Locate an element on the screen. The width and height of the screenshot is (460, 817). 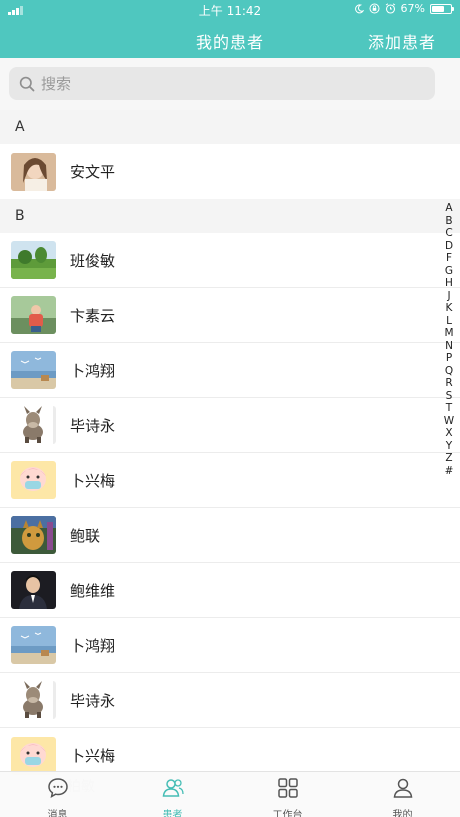
battery-percent: 67% is located at coordinates (412, 8).